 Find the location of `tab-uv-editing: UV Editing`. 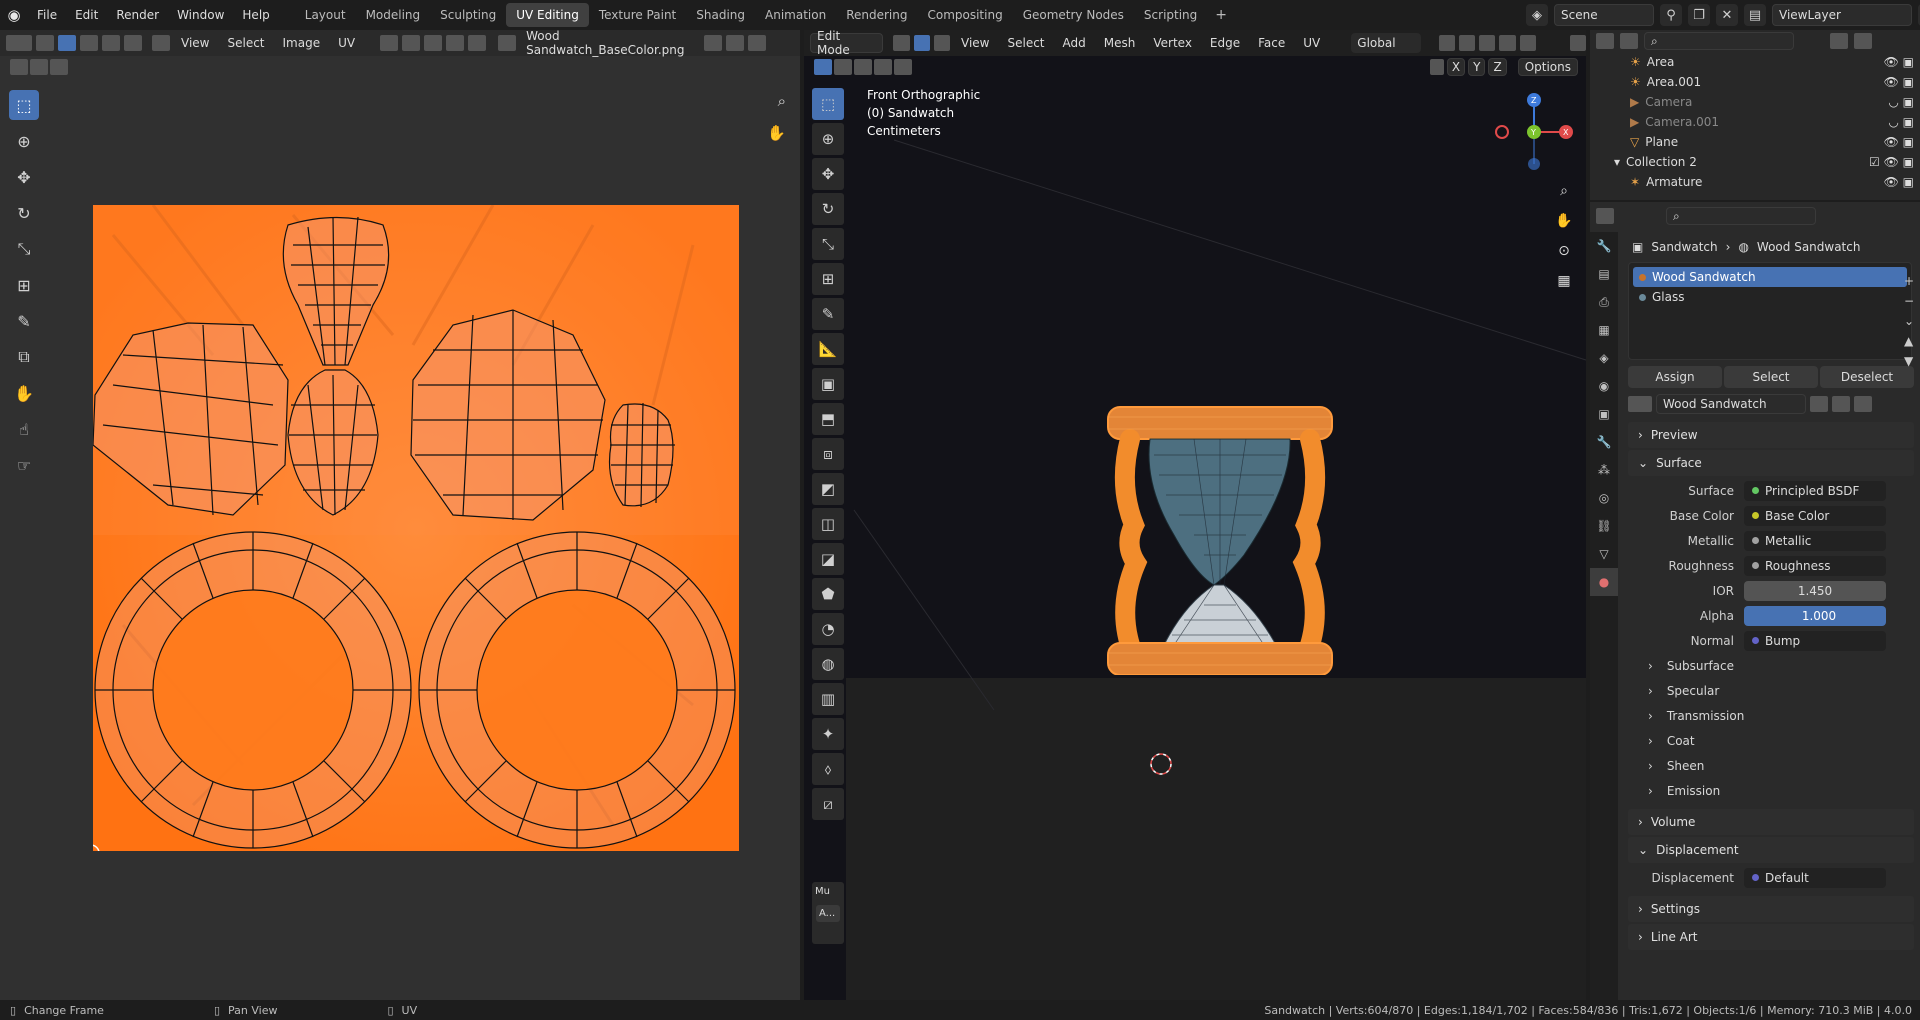

tab-uv-editing: UV Editing is located at coordinates (547, 15).